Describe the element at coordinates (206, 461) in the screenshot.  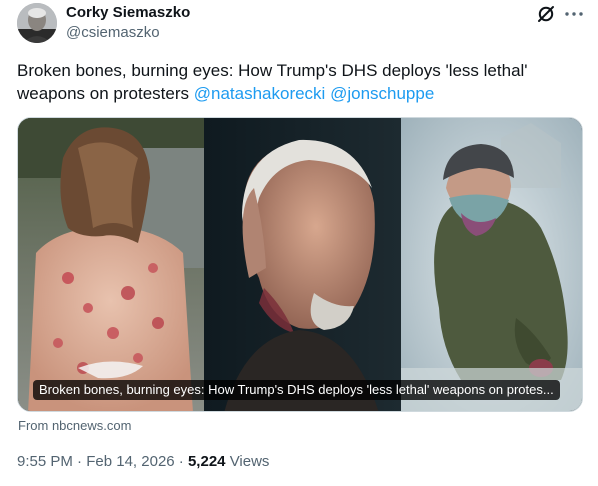
I see `views-count: 5,224` at that location.